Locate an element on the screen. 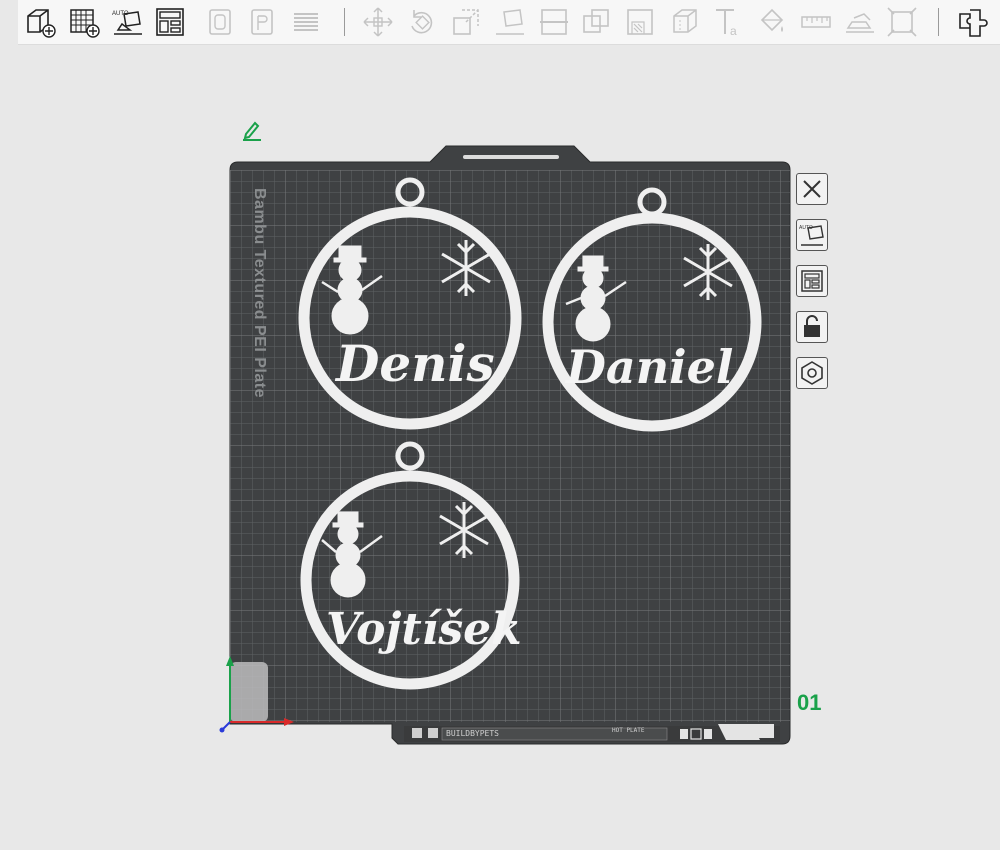  hot-plate-text: HOT PLATE is located at coordinates (628, 730).